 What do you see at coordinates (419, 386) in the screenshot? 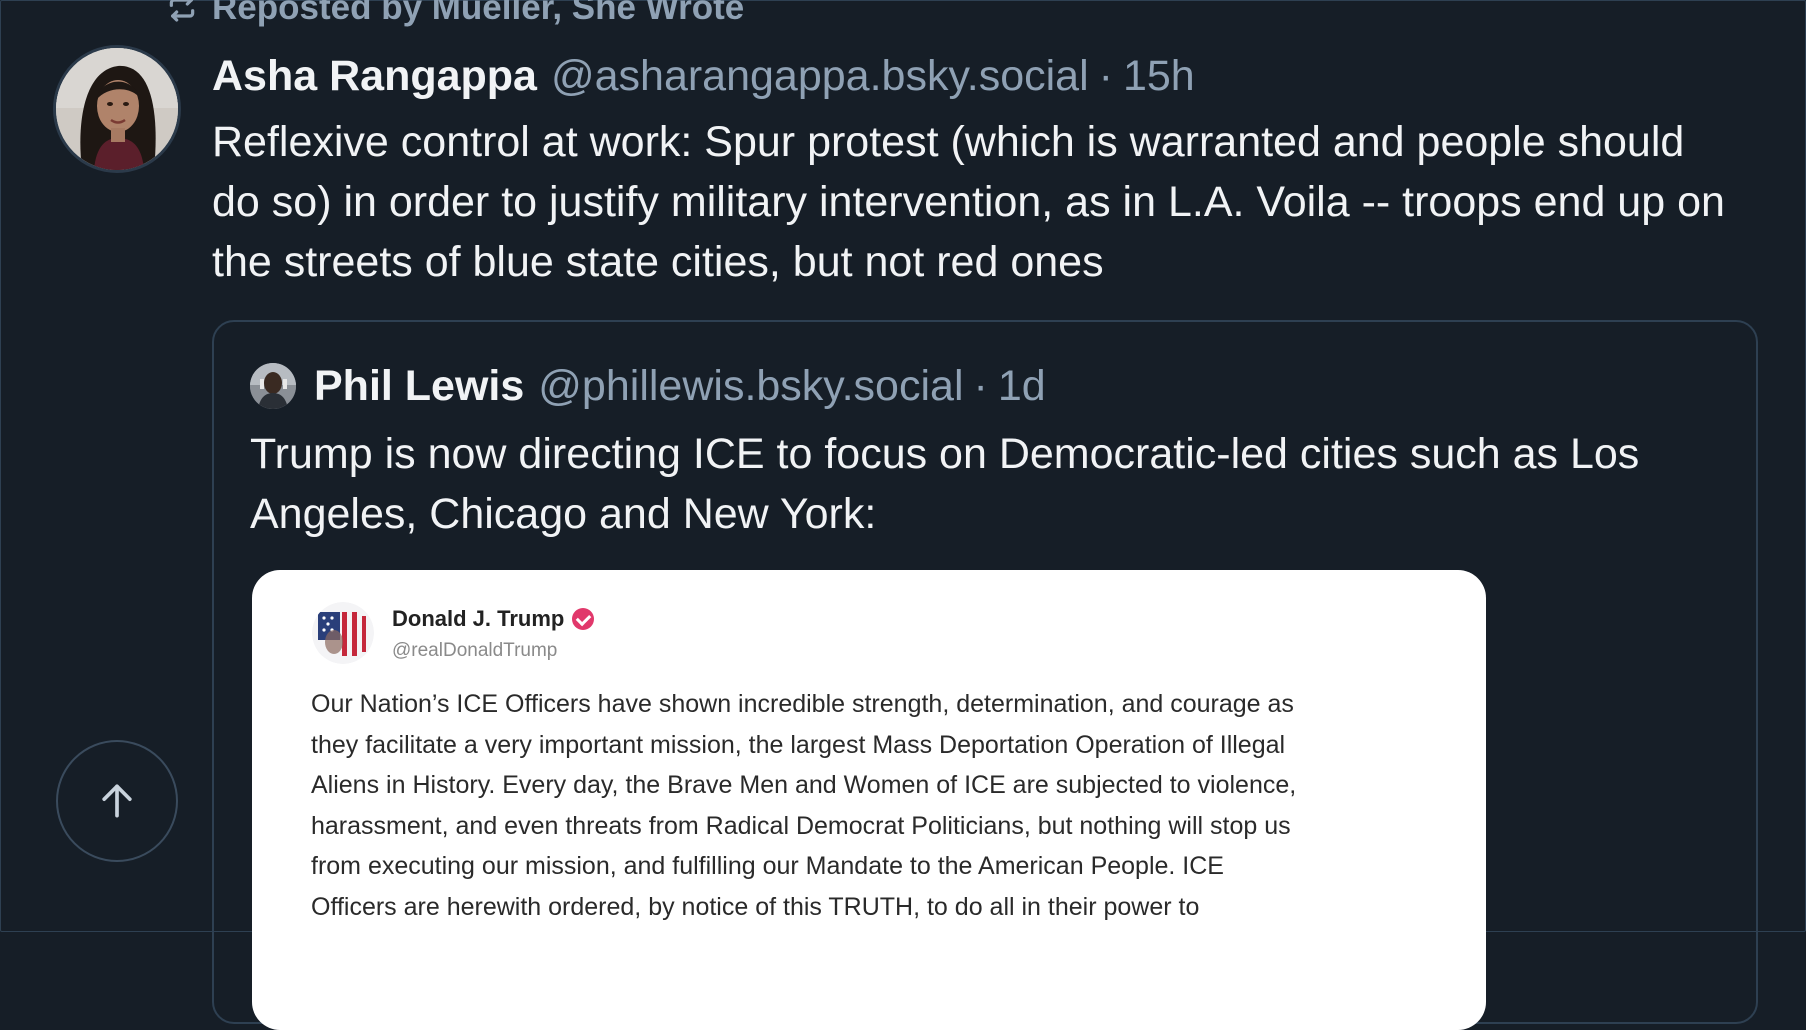
I see `quote-author-name: Phil Lewis` at bounding box center [419, 386].